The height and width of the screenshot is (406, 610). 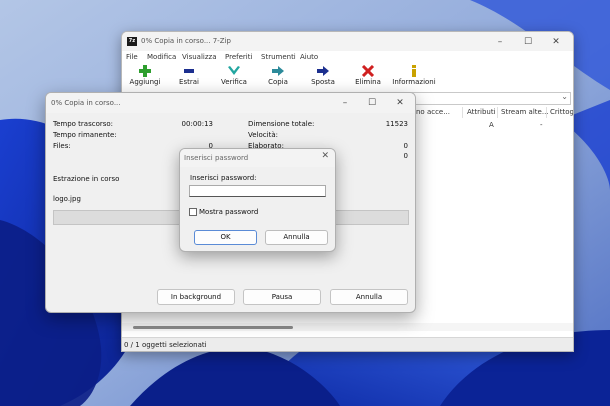 I want to click on horizontal-scrollbar, so click(x=347, y=327).